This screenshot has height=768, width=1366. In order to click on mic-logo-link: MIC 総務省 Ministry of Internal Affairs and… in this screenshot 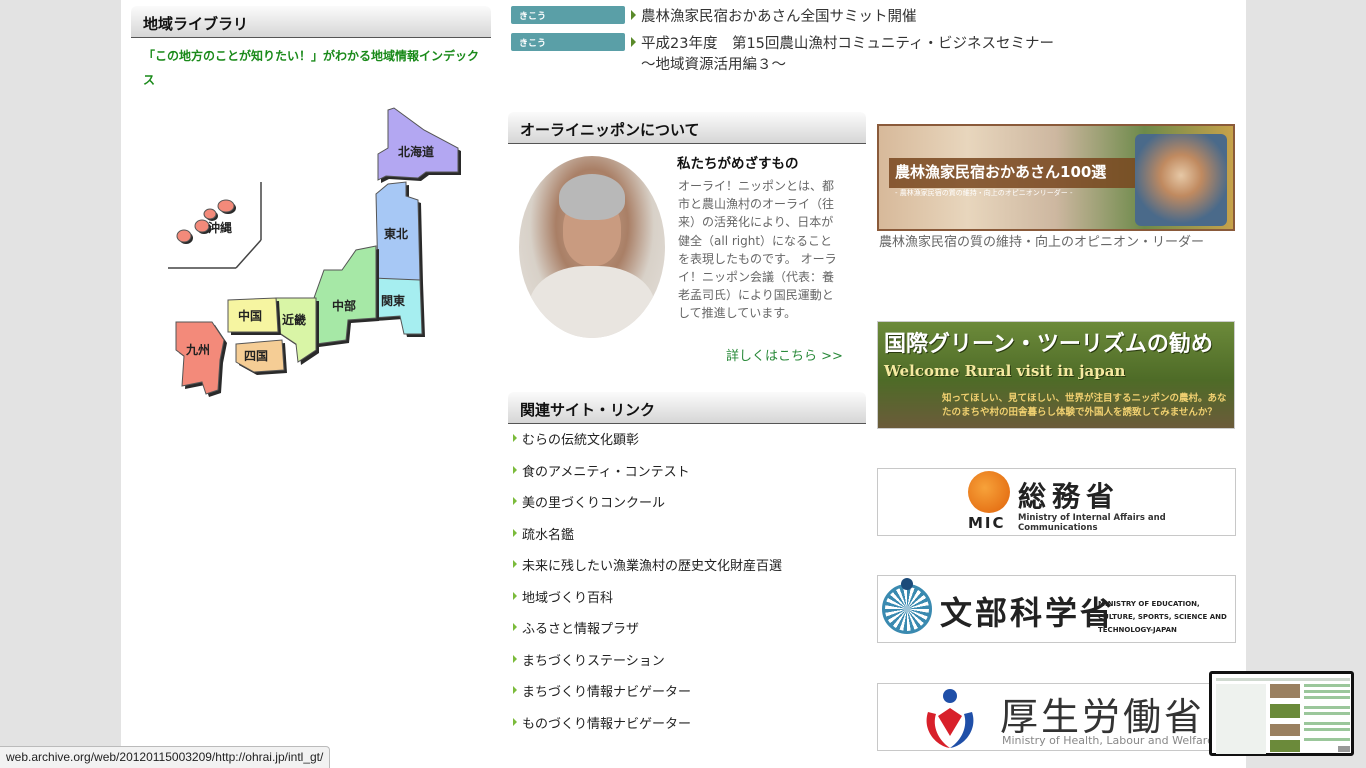, I will do `click(1056, 502)`.